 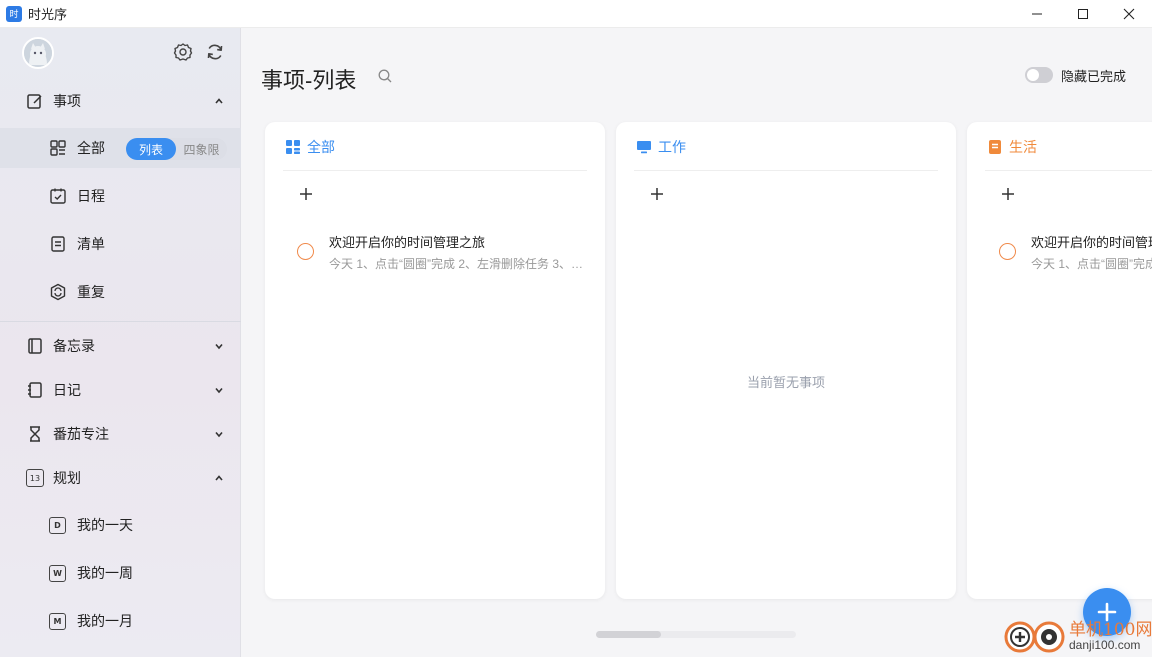 I want to click on sidebar-item-all: 全部 列表 四象限, so click(x=120, y=148).